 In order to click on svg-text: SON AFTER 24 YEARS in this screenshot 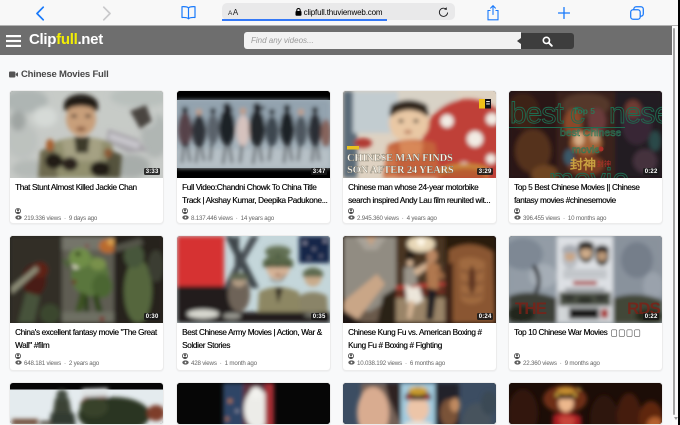, I will do `click(400, 170)`.